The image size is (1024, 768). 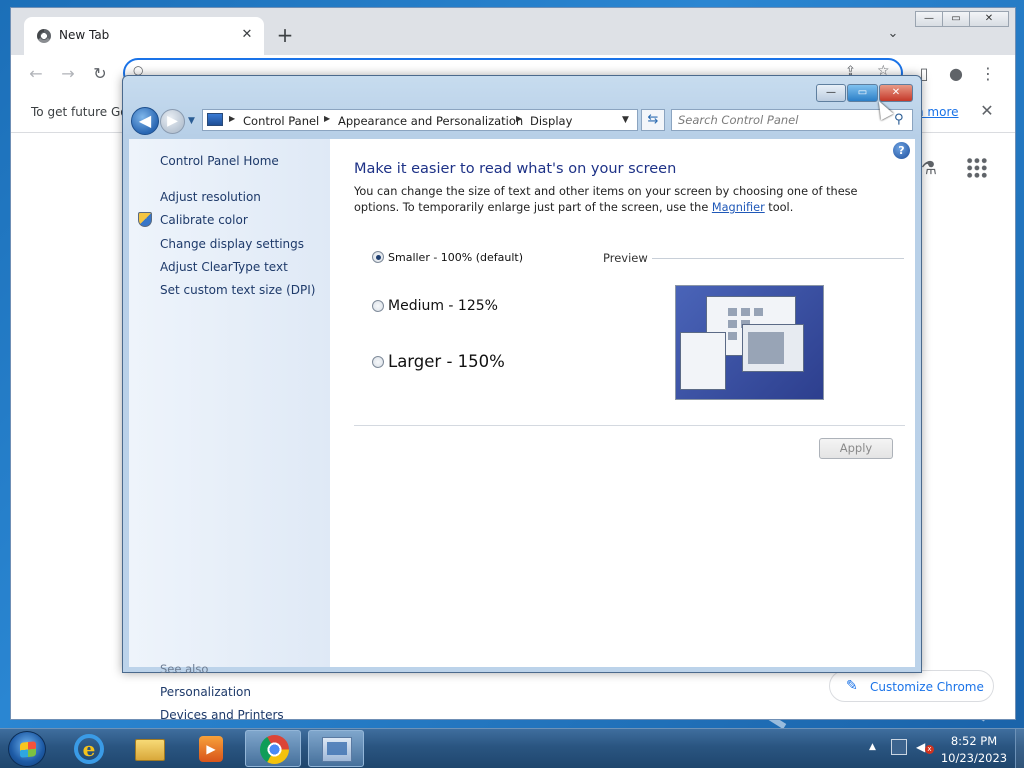 I want to click on chrome-maximize-button: ▭, so click(x=956, y=19).